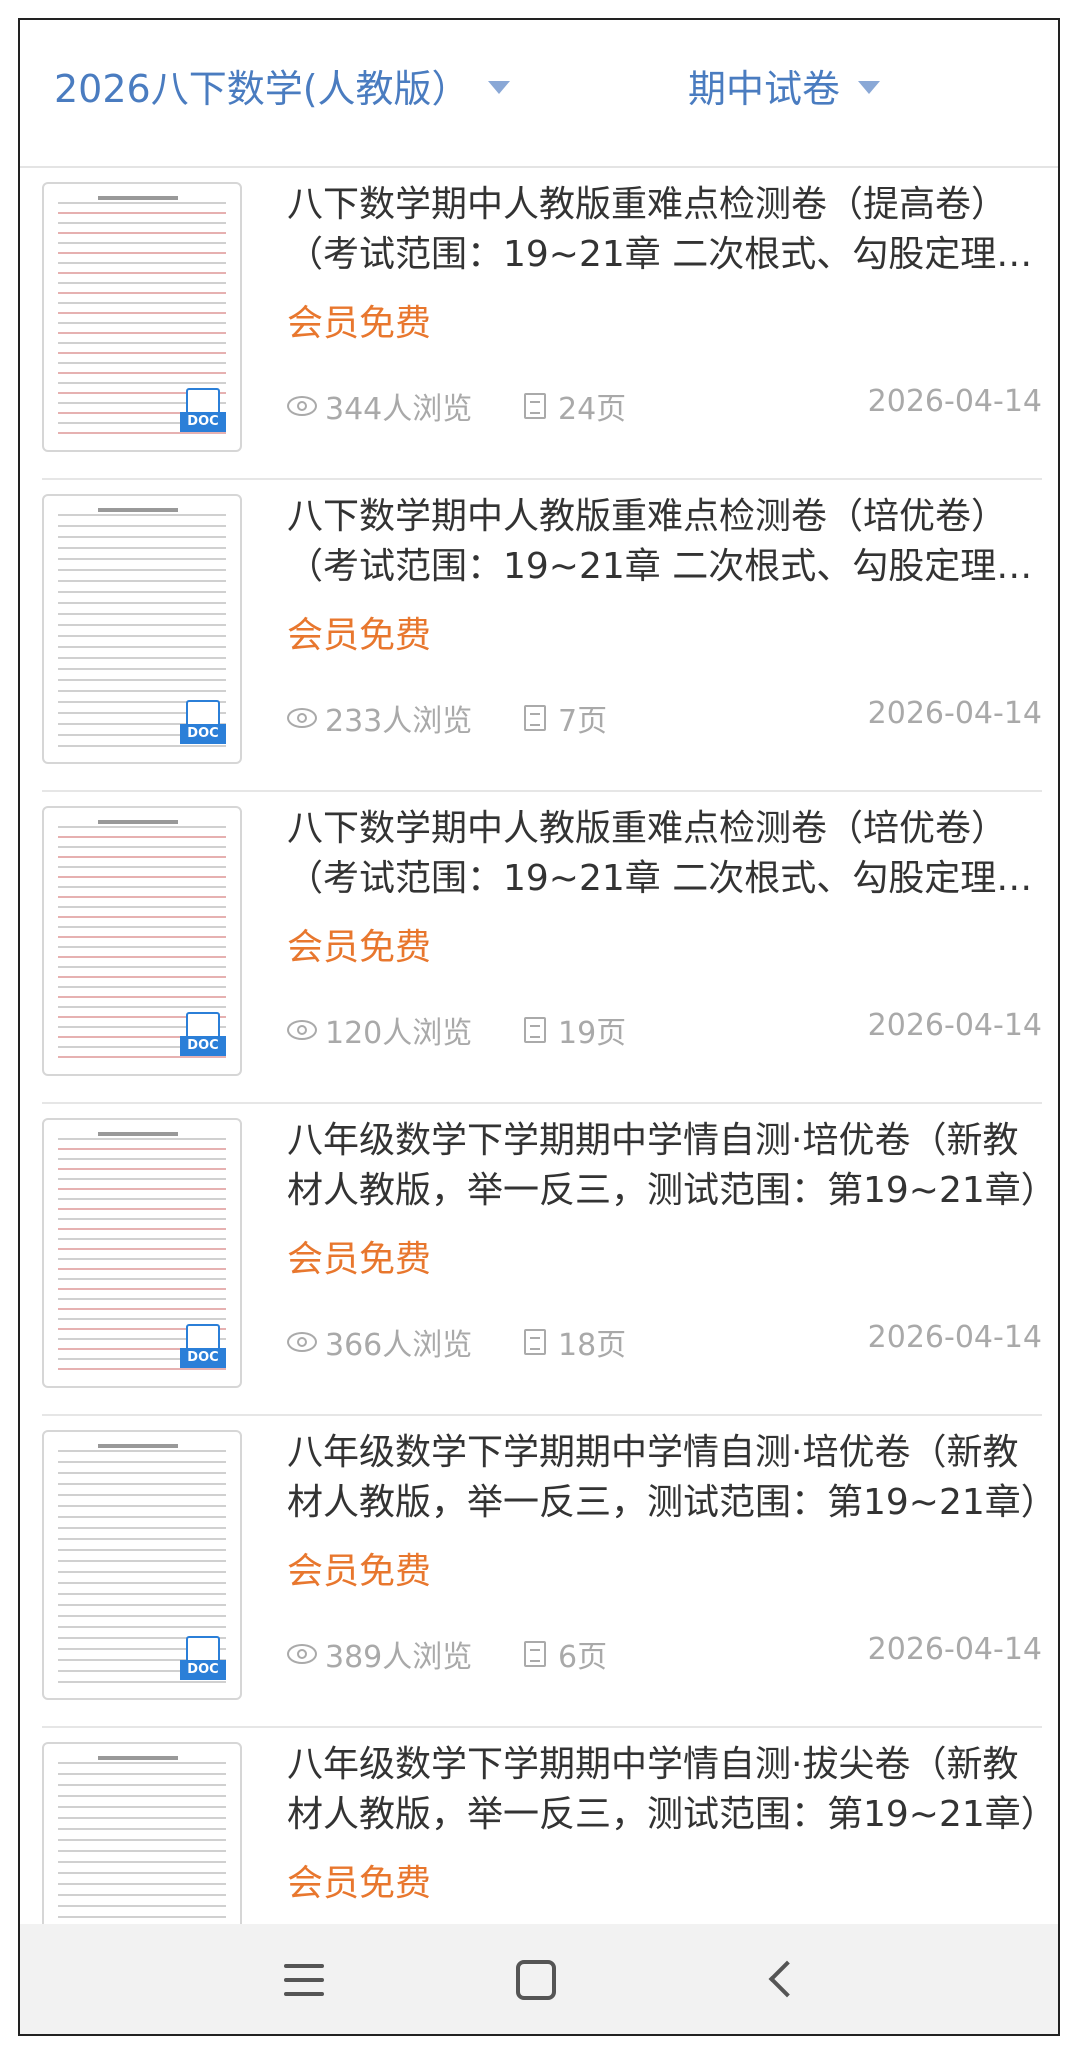  Describe the element at coordinates (664, 1653) in the screenshot. I see `document-meta: 389人浏览 6页 2026-04-14` at that location.